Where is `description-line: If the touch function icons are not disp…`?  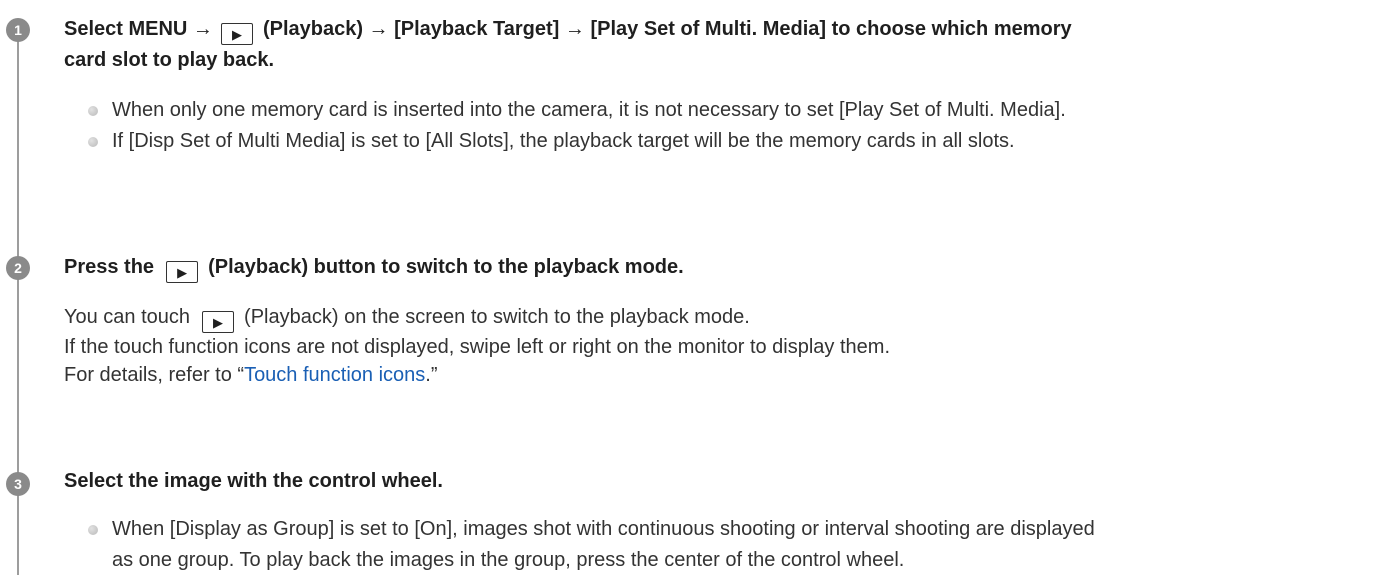 description-line: If the touch function icons are not disp… is located at coordinates (477, 347).